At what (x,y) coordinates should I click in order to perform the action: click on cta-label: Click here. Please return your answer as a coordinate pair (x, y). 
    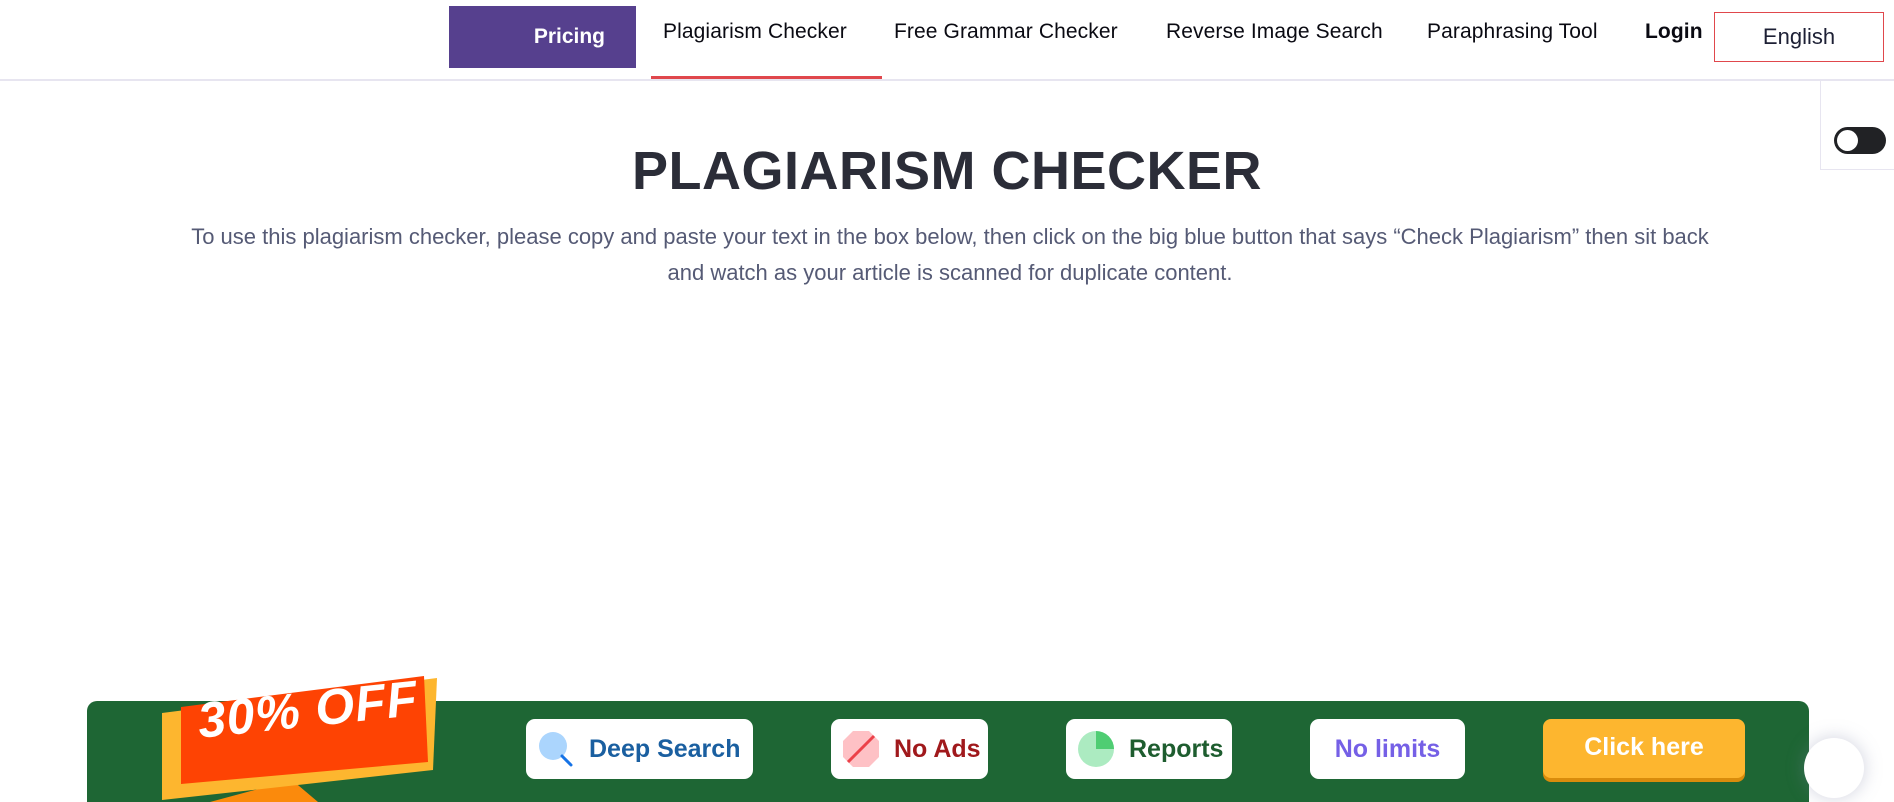
    Looking at the image, I should click on (1644, 747).